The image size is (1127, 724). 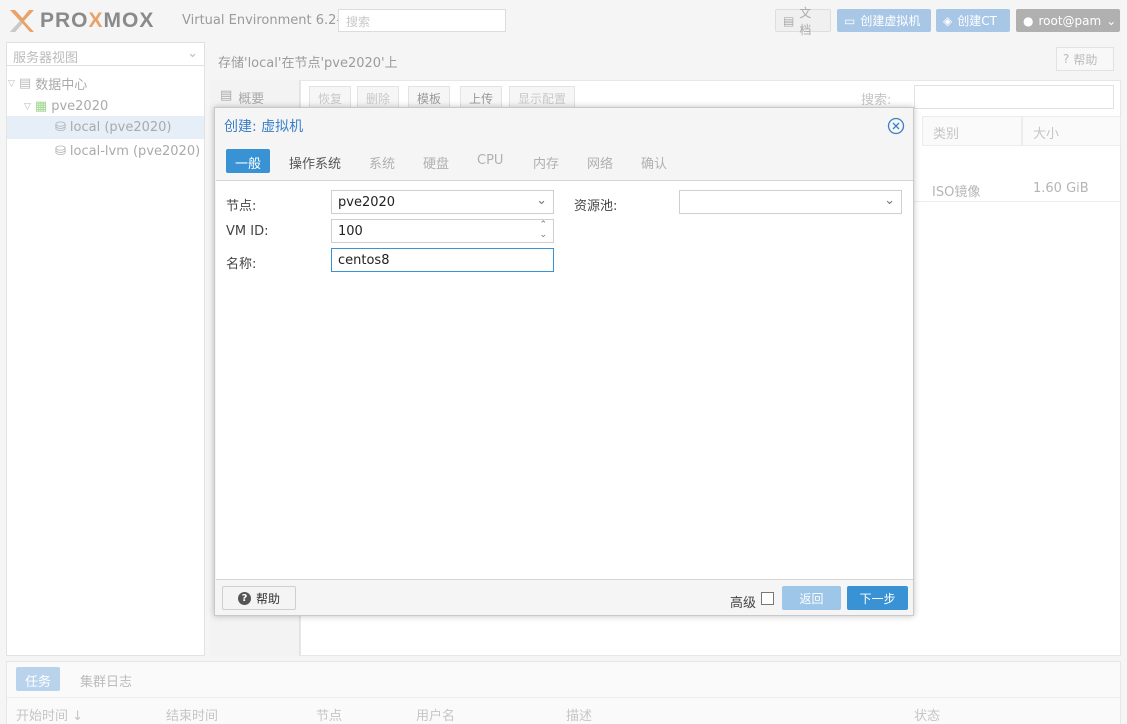 What do you see at coordinates (767, 598) in the screenshot?
I see `advanced-checkbox` at bounding box center [767, 598].